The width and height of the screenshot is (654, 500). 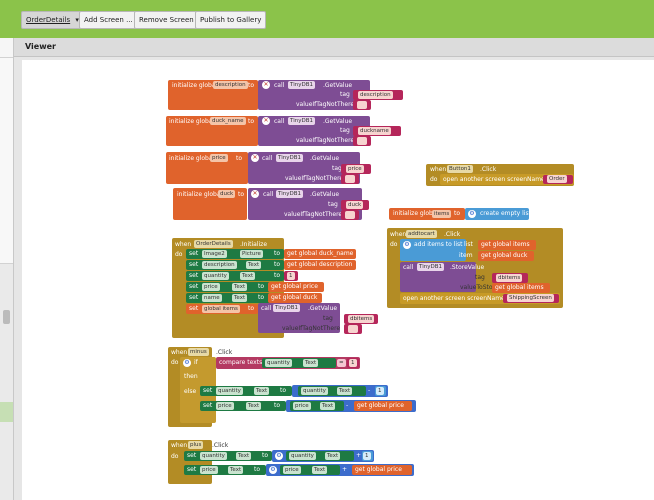 What do you see at coordinates (212, 298) in the screenshot?
I see `component-dropdown: name` at bounding box center [212, 298].